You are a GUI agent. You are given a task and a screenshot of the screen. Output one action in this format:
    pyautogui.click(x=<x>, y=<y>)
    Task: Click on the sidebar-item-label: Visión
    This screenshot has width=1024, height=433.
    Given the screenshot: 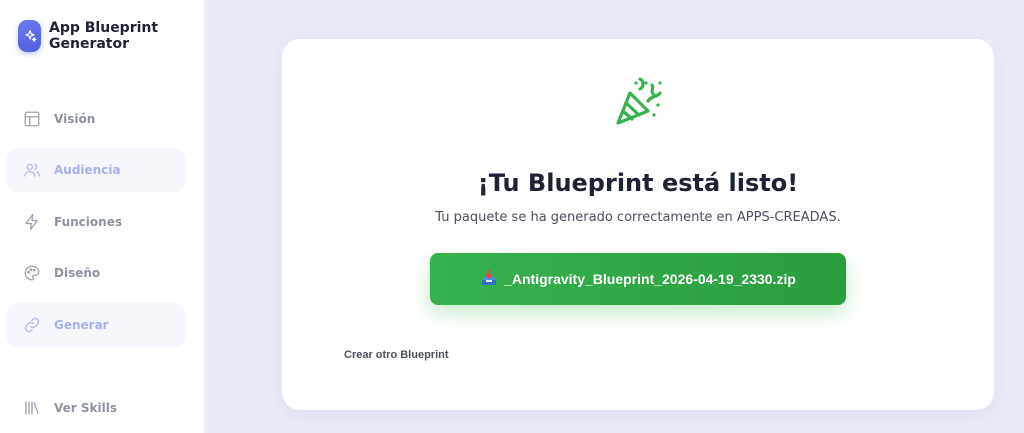 What is the action you would take?
    pyautogui.click(x=75, y=119)
    